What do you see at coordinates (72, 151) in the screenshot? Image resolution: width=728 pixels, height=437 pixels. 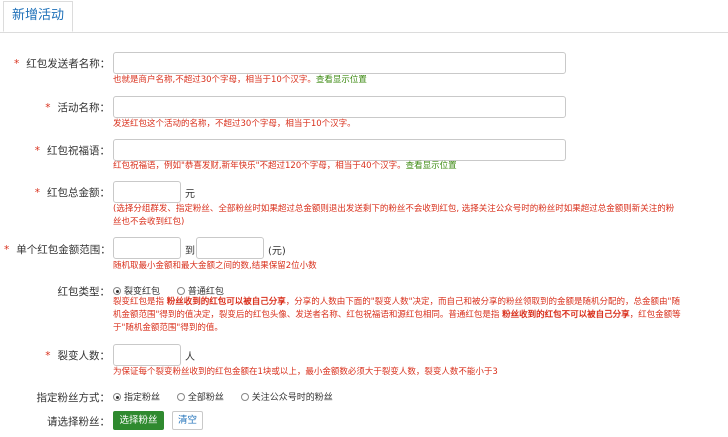 I see `wish-label: * 红包祝福语：` at bounding box center [72, 151].